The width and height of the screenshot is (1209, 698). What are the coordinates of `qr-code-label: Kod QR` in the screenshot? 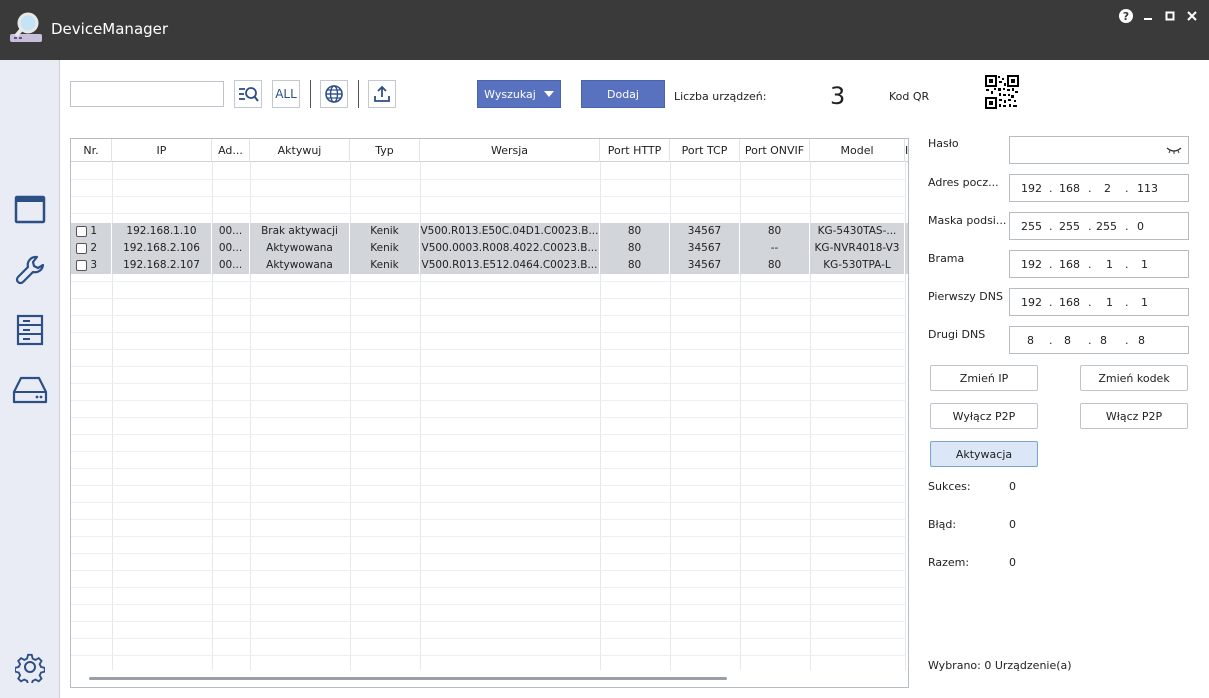 It's located at (909, 96).